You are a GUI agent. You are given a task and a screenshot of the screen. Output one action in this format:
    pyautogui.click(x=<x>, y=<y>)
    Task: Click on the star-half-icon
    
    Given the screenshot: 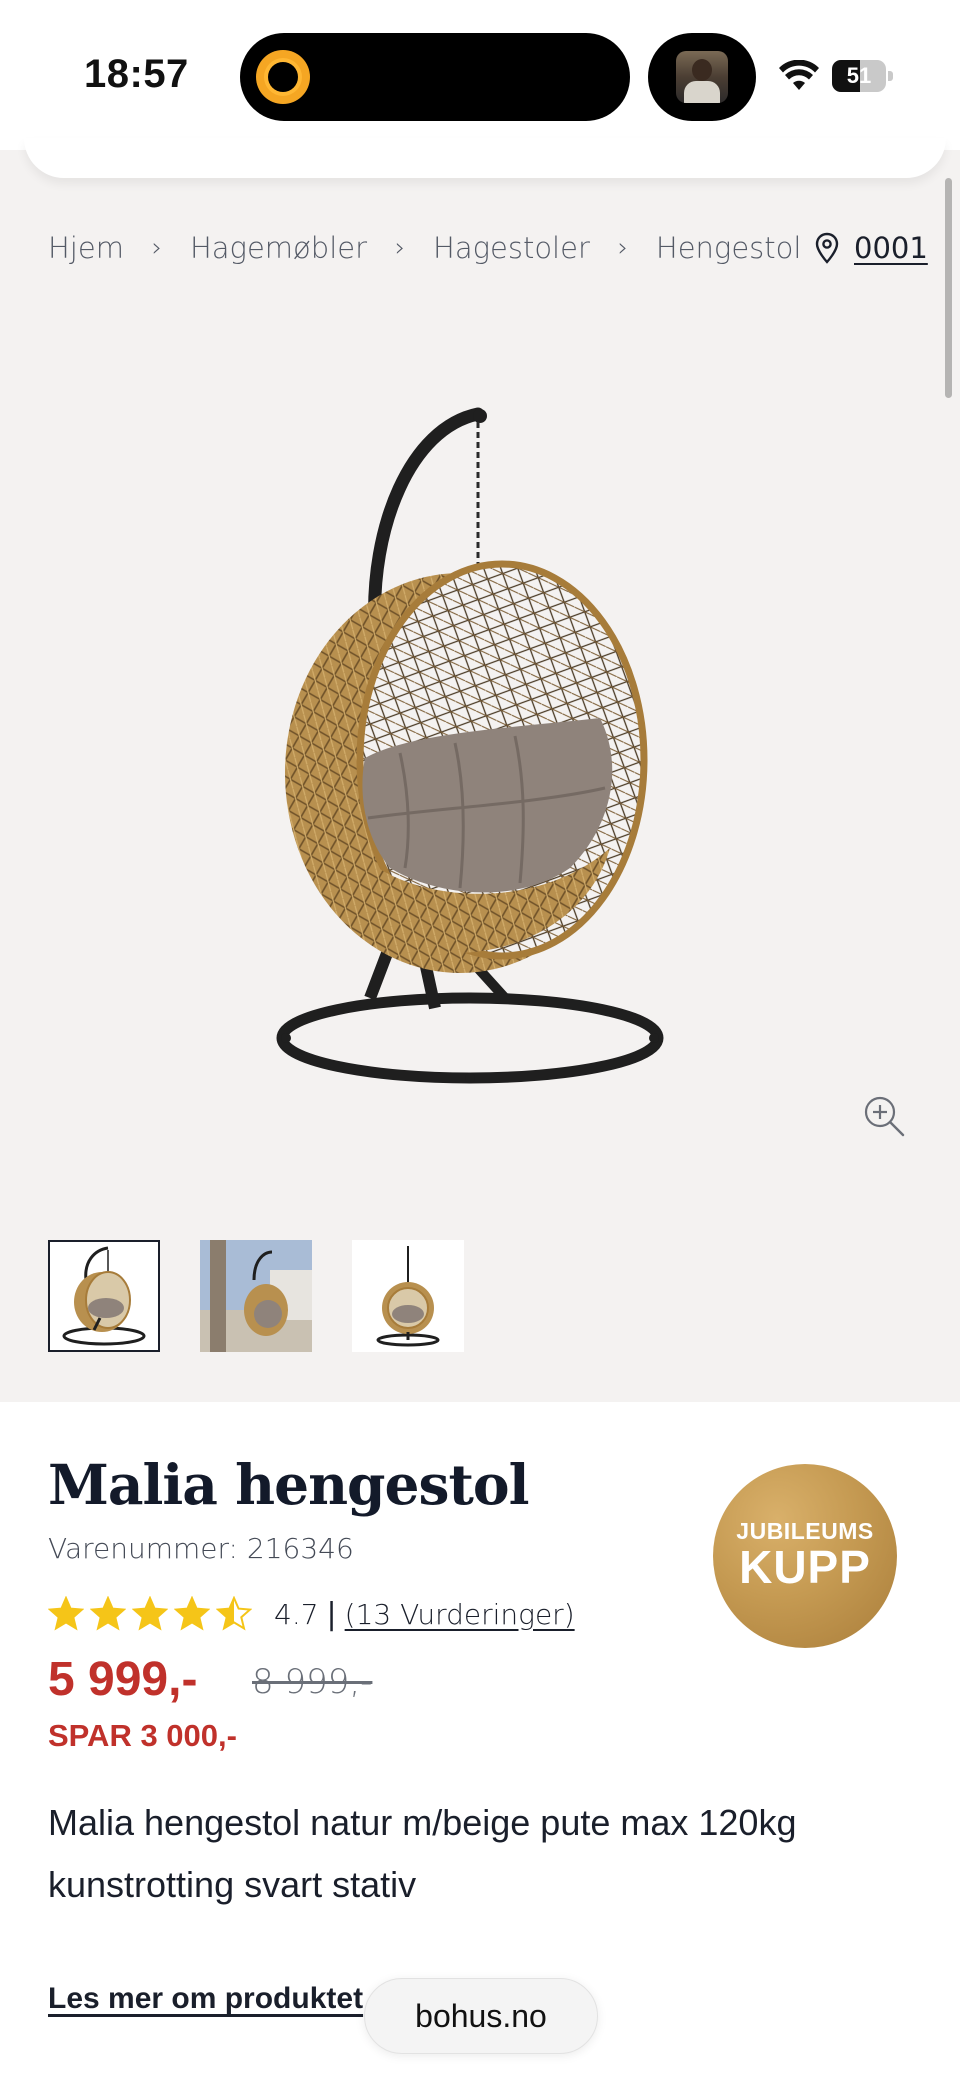 What is the action you would take?
    pyautogui.click(x=234, y=1613)
    